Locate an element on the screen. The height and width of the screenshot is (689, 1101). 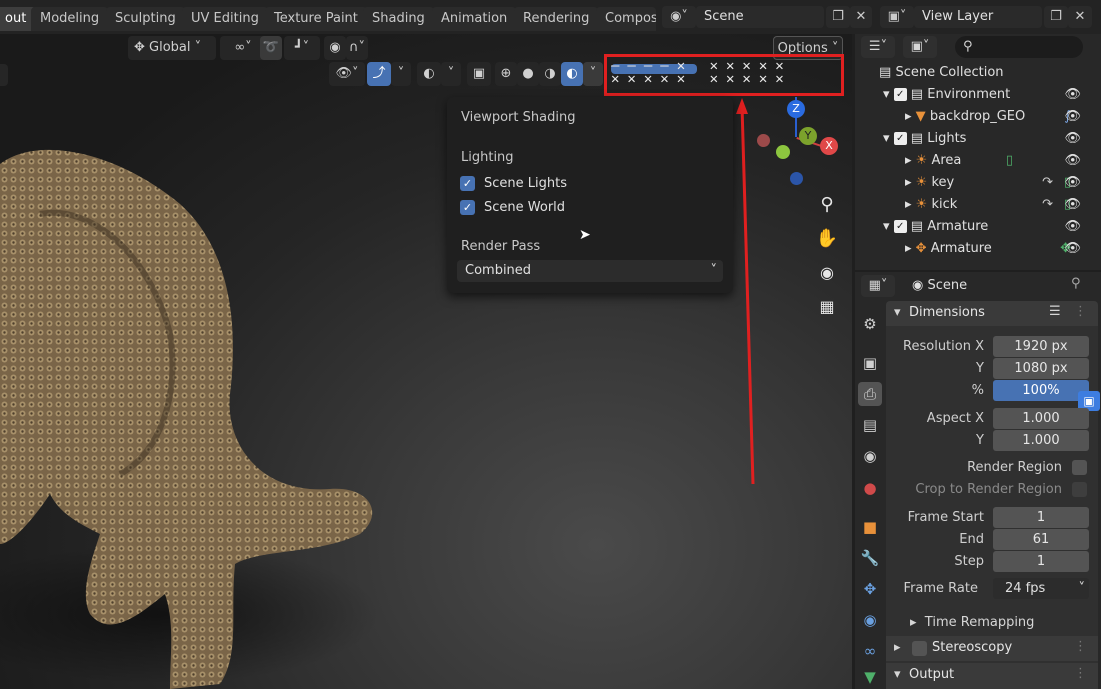
world-tab-icon: ● is located at coordinates (870, 488).